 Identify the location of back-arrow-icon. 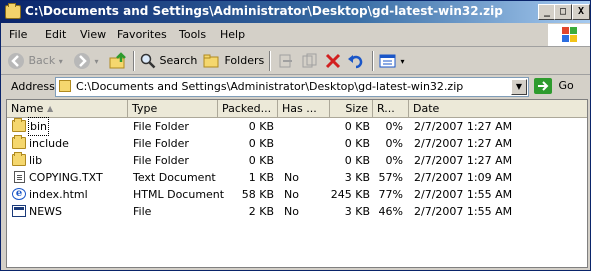
(16, 61).